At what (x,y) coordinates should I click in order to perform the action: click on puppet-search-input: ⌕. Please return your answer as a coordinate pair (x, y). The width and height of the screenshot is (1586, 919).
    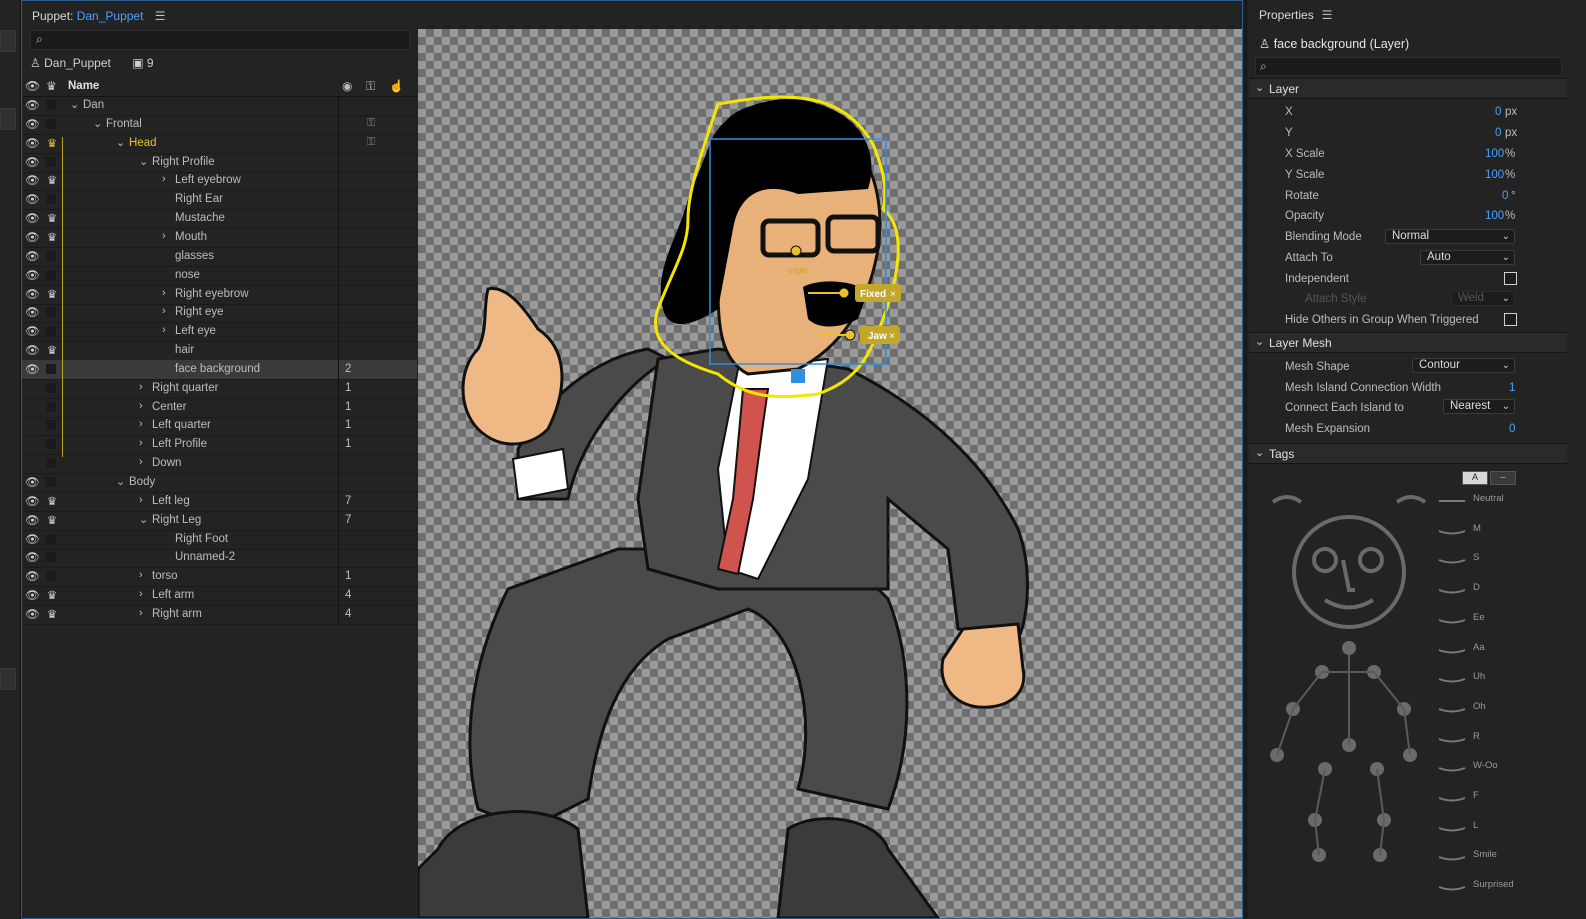
    Looking at the image, I should click on (220, 40).